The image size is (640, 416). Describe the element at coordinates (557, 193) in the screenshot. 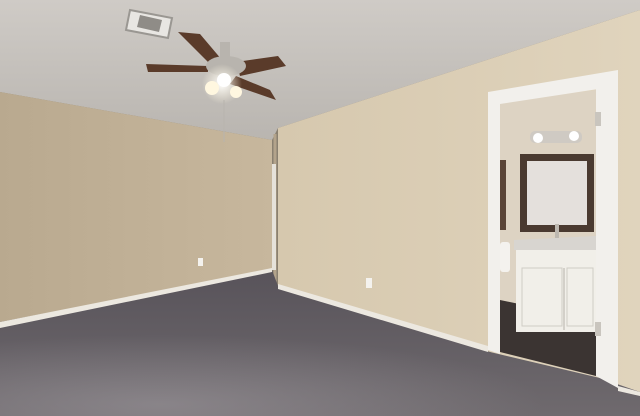

I see `mirror-glass` at that location.